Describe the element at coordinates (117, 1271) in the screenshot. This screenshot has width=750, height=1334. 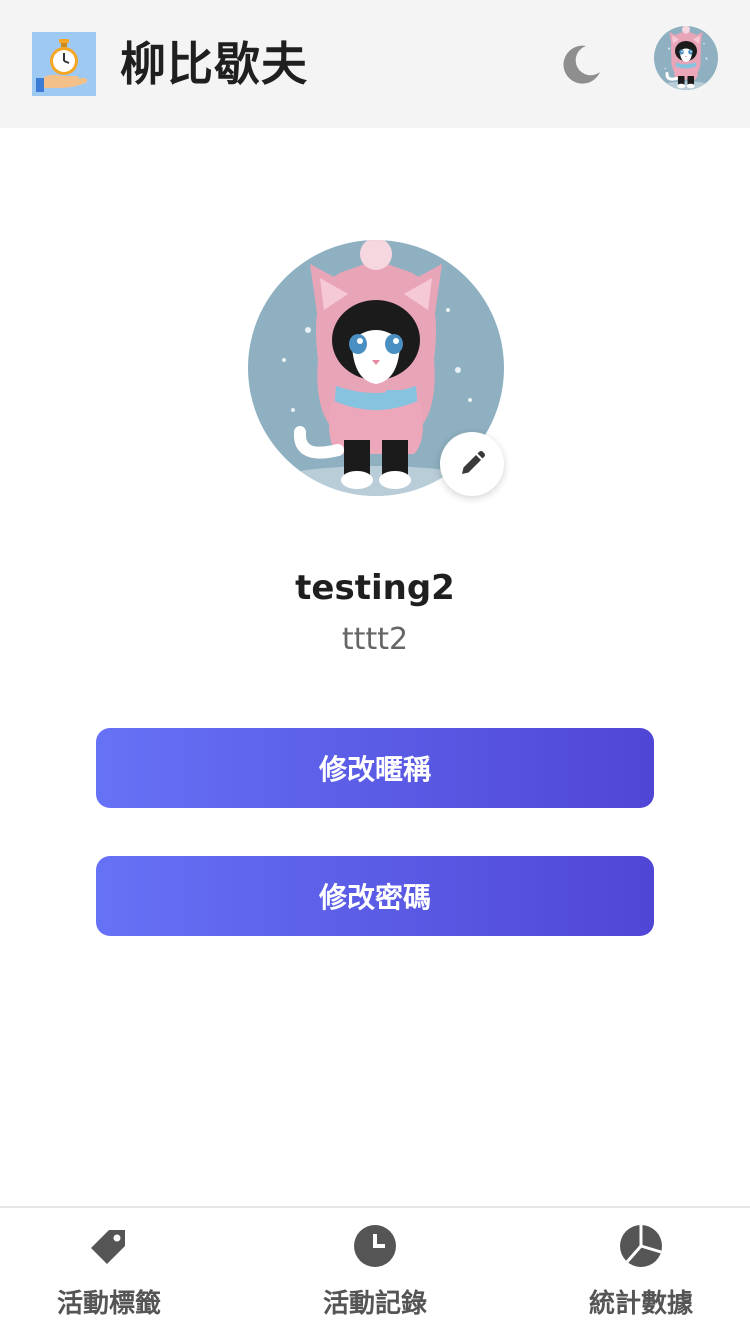
I see `nav-item-activity-tags: 活動標籤` at that location.